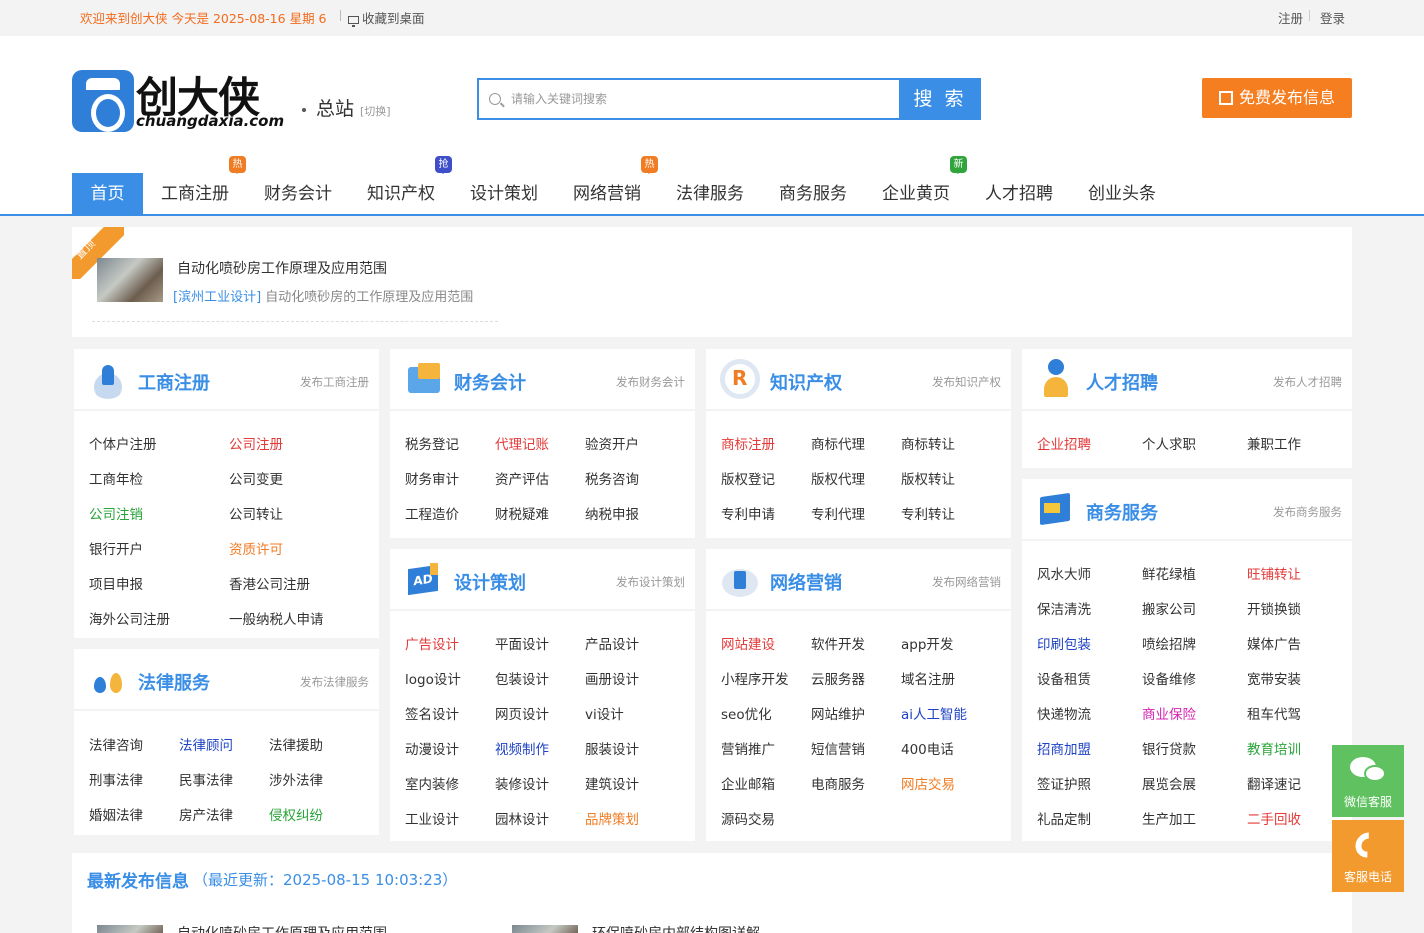 The height and width of the screenshot is (933, 1424). Describe the element at coordinates (928, 678) in the screenshot. I see `category-link: 域名注册` at that location.